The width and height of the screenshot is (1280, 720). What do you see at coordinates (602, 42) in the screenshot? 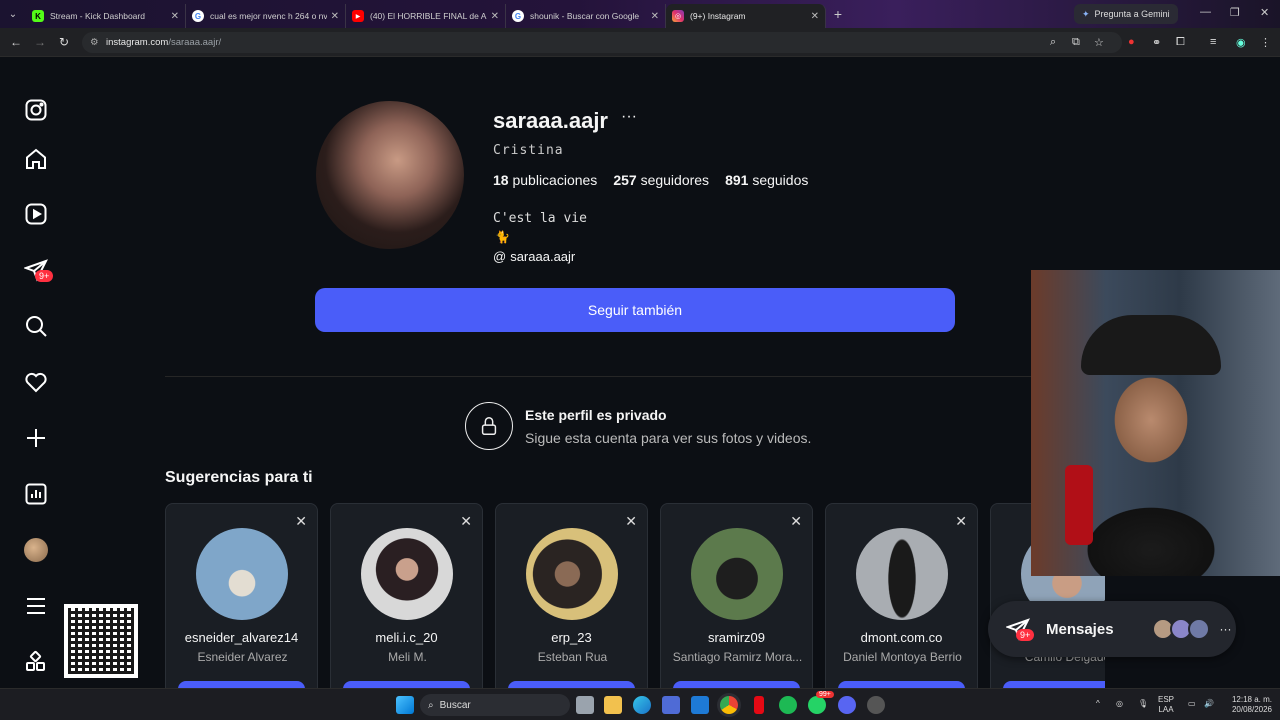
I see `url-bar: ⚙ instagram.com/saraaa.aajr/` at bounding box center [602, 42].